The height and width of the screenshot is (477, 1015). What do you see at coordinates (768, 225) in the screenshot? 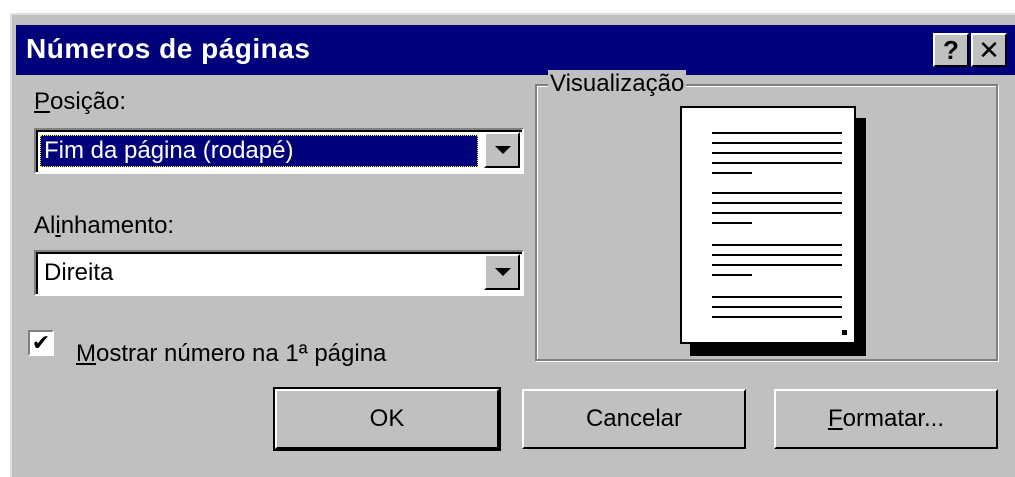
I see `preview-page` at bounding box center [768, 225].